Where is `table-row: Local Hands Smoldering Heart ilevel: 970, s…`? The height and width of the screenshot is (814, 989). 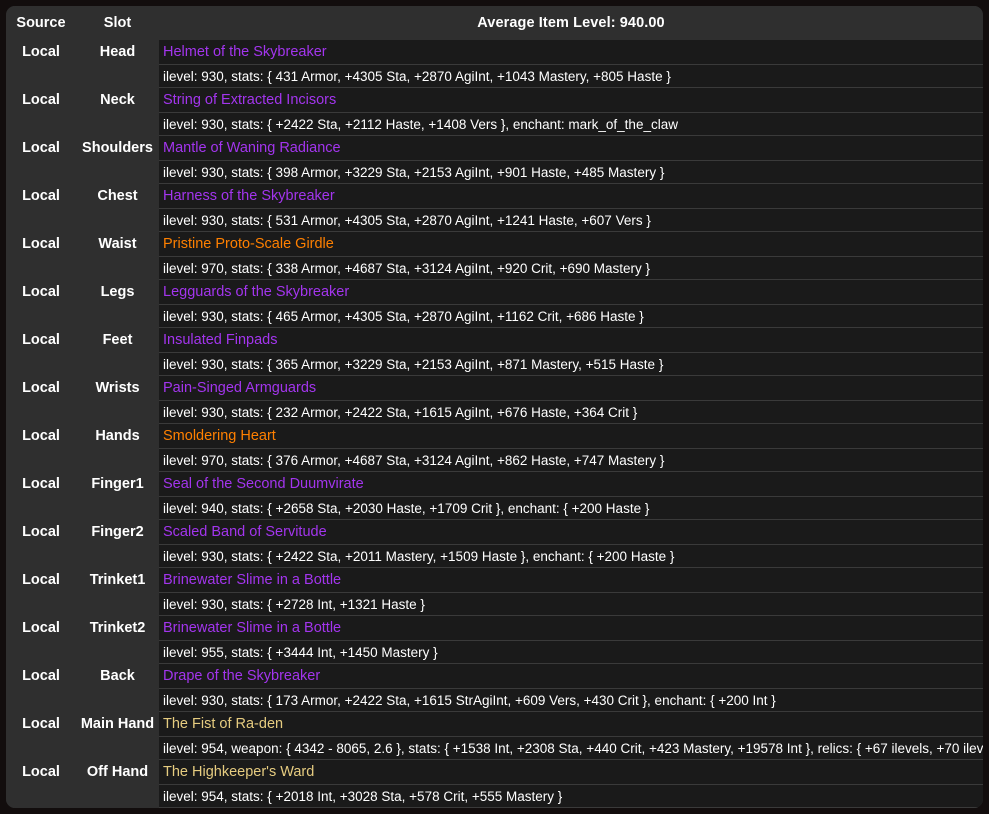 table-row: Local Hands Smoldering Heart ilevel: 970, s… is located at coordinates (494, 448).